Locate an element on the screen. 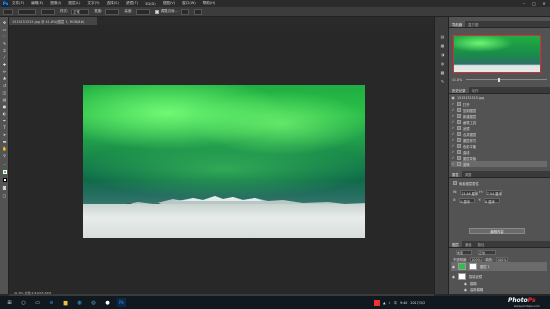 The width and height of the screenshot is (550, 309). extra-field is located at coordinates (184, 11).